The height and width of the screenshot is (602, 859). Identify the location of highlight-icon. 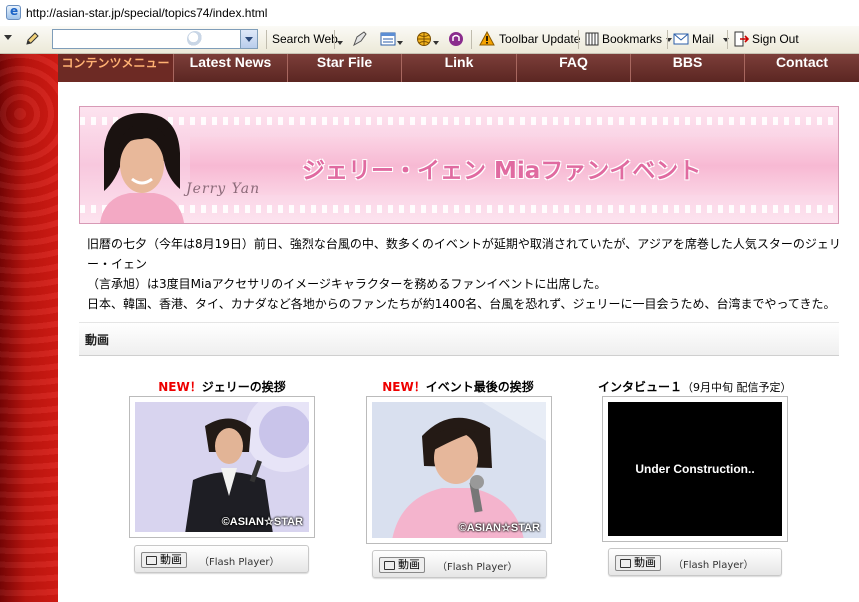
(360, 39).